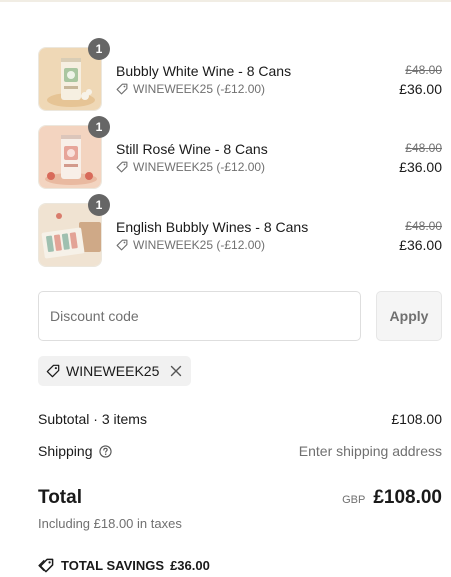 The image size is (451, 577). I want to click on total-savings: TOTAL SAVINGS £36.00, so click(124, 565).